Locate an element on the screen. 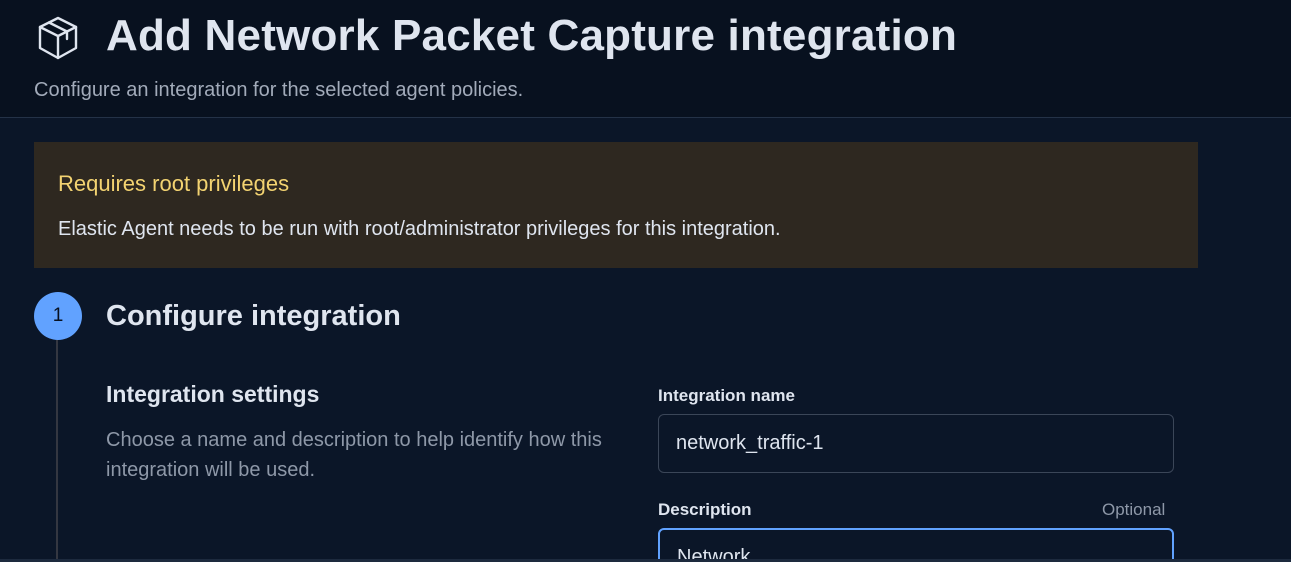  step-title: Configure integration is located at coordinates (253, 316).